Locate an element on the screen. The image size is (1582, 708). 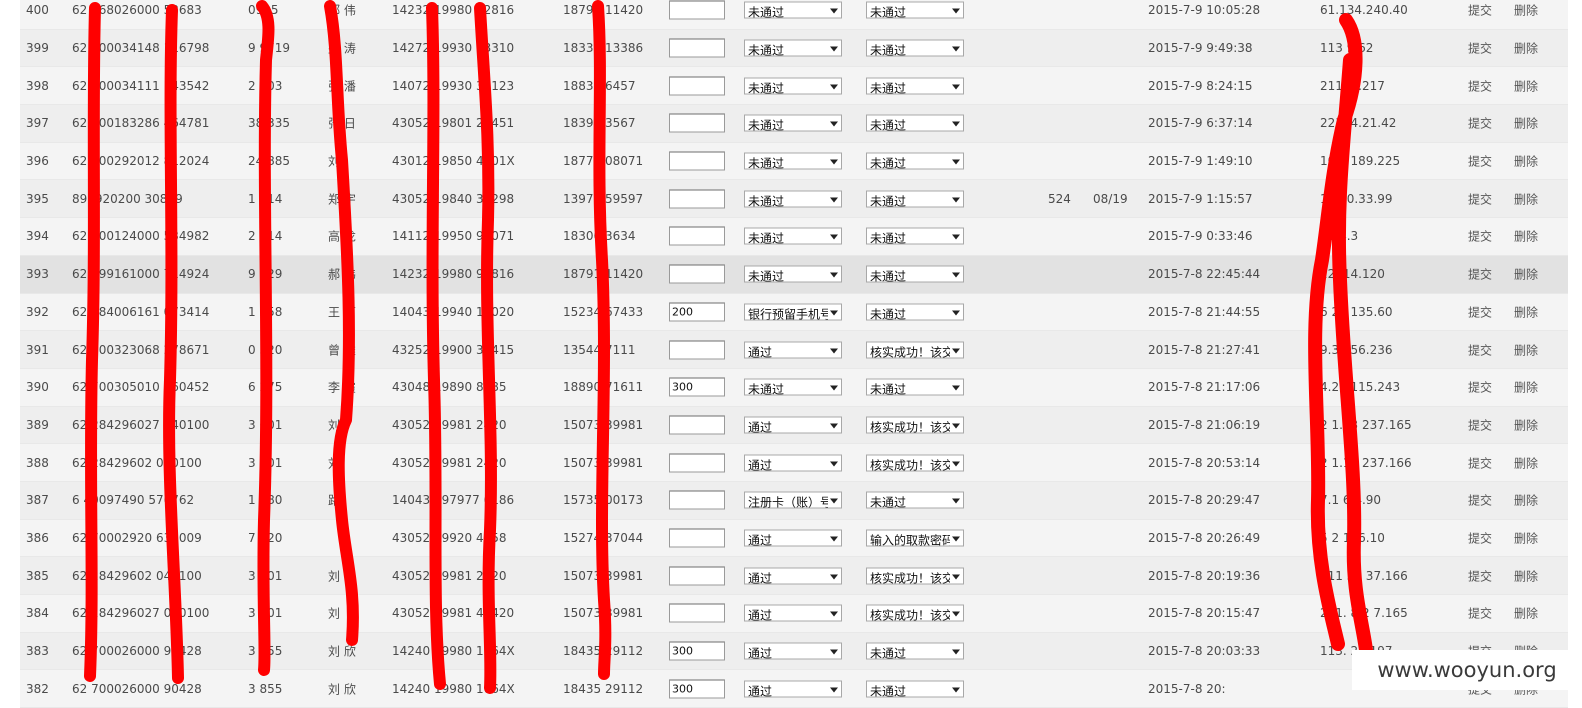
ip-address: 124 0.33.99 is located at coordinates (1356, 198).